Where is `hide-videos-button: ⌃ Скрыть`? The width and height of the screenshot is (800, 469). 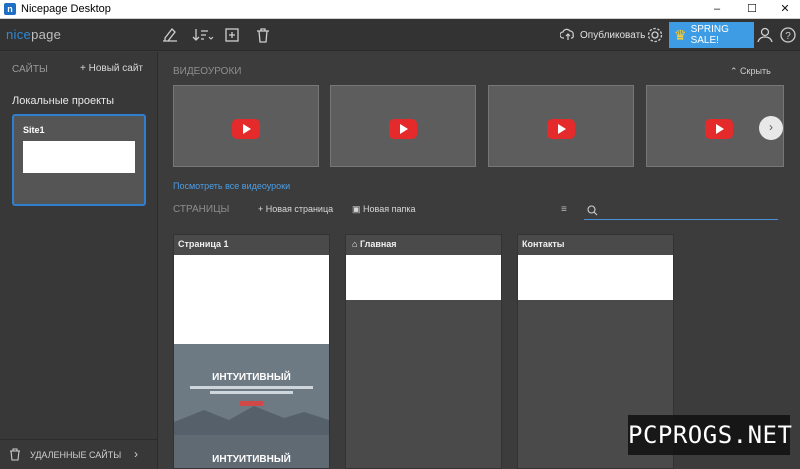 hide-videos-button: ⌃ Скрыть is located at coordinates (750, 71).